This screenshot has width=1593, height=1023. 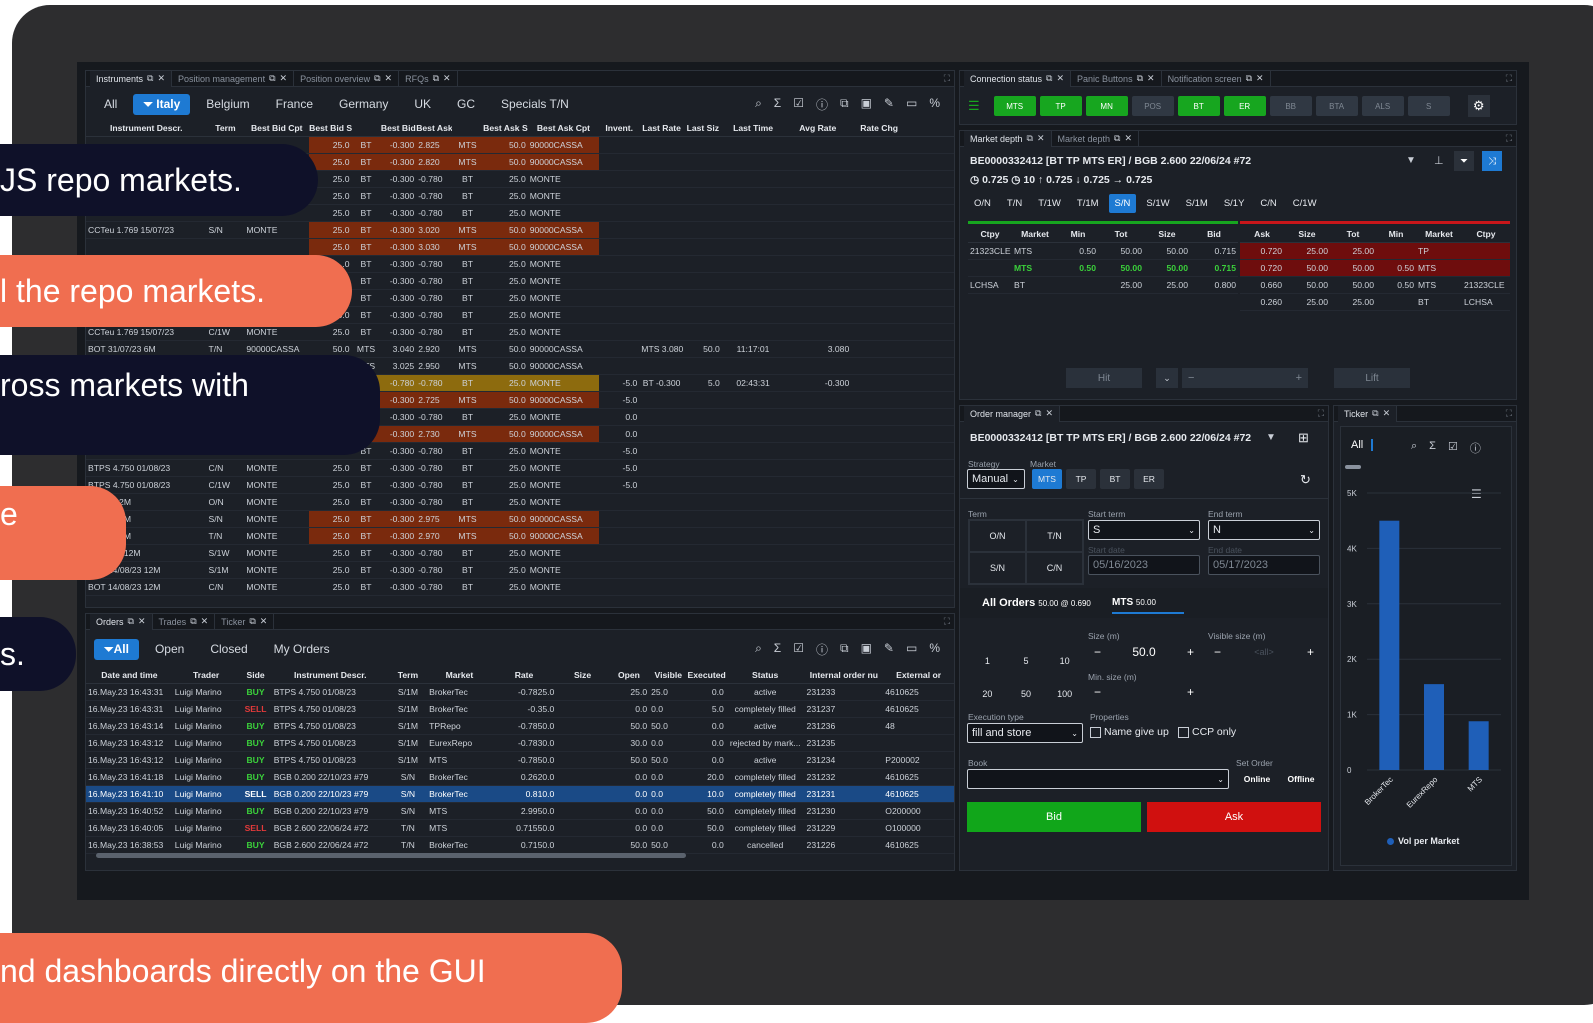 What do you see at coordinates (1008, 139) in the screenshot?
I see `tab-market-depth-1: Market depth ⧉ ✕` at bounding box center [1008, 139].